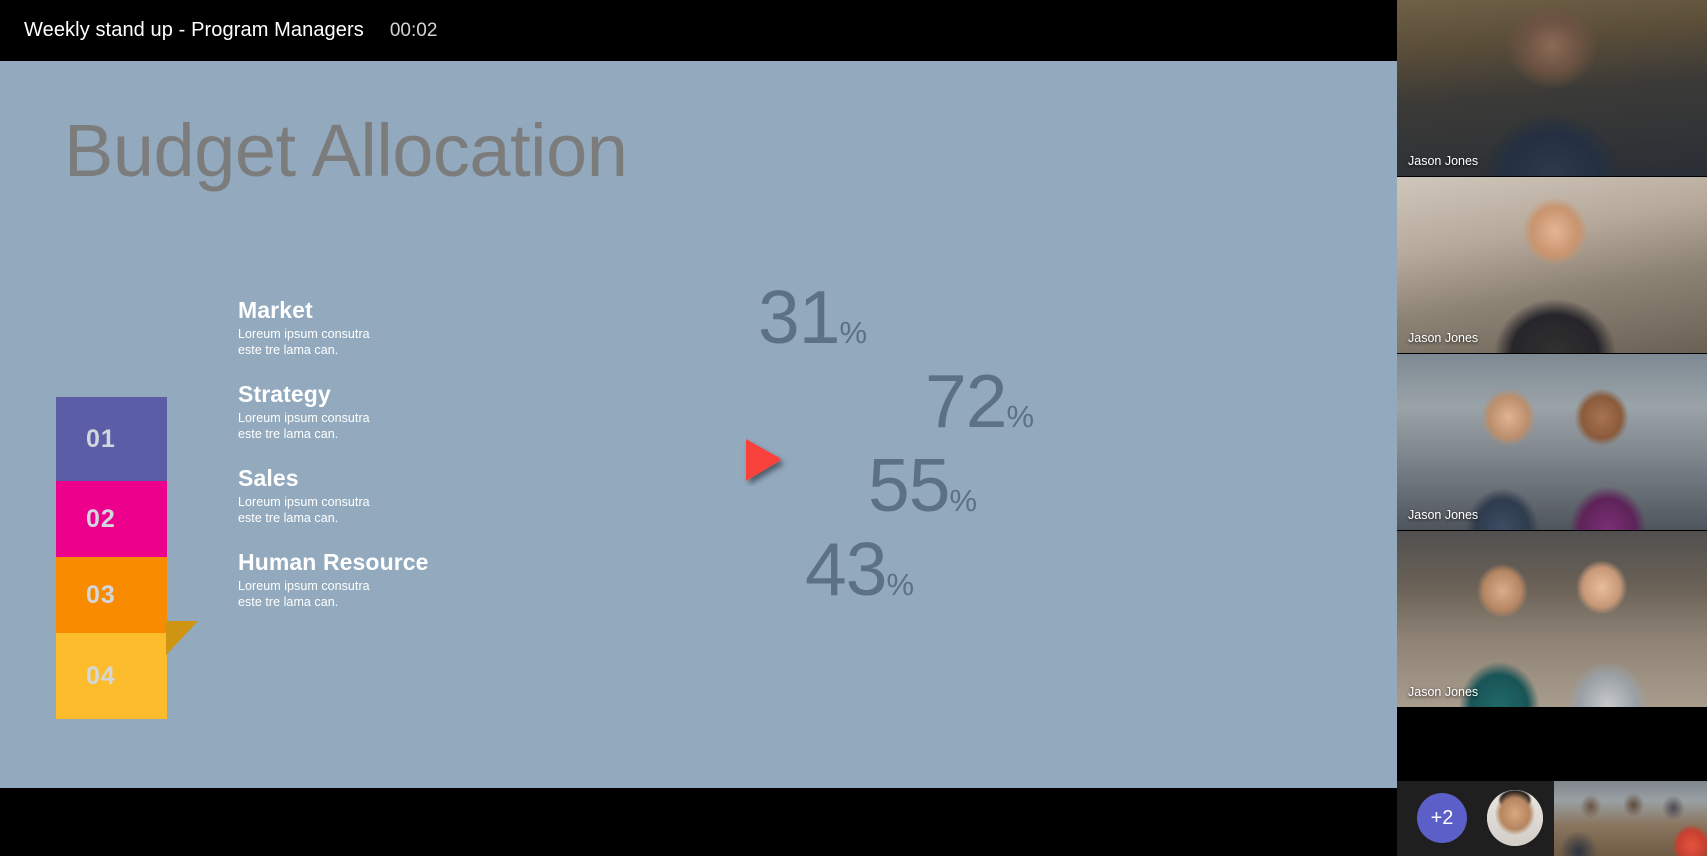 The height and width of the screenshot is (856, 1707). I want to click on meeting-title-bar: Weekly stand up - Program Managers 00:02, so click(698, 30).